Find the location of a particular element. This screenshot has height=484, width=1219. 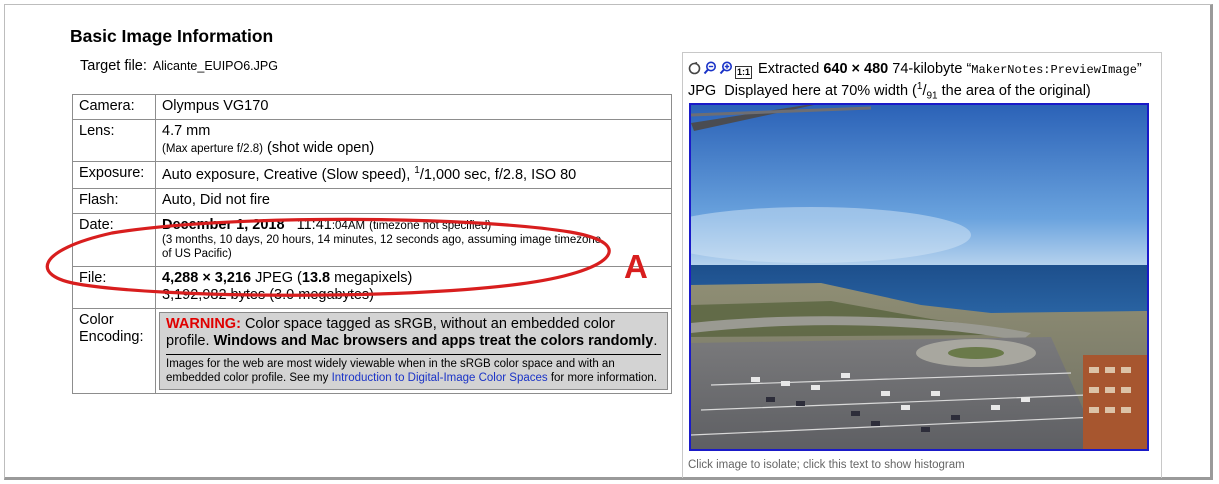

exposure-label: Exposure: is located at coordinates (114, 175).